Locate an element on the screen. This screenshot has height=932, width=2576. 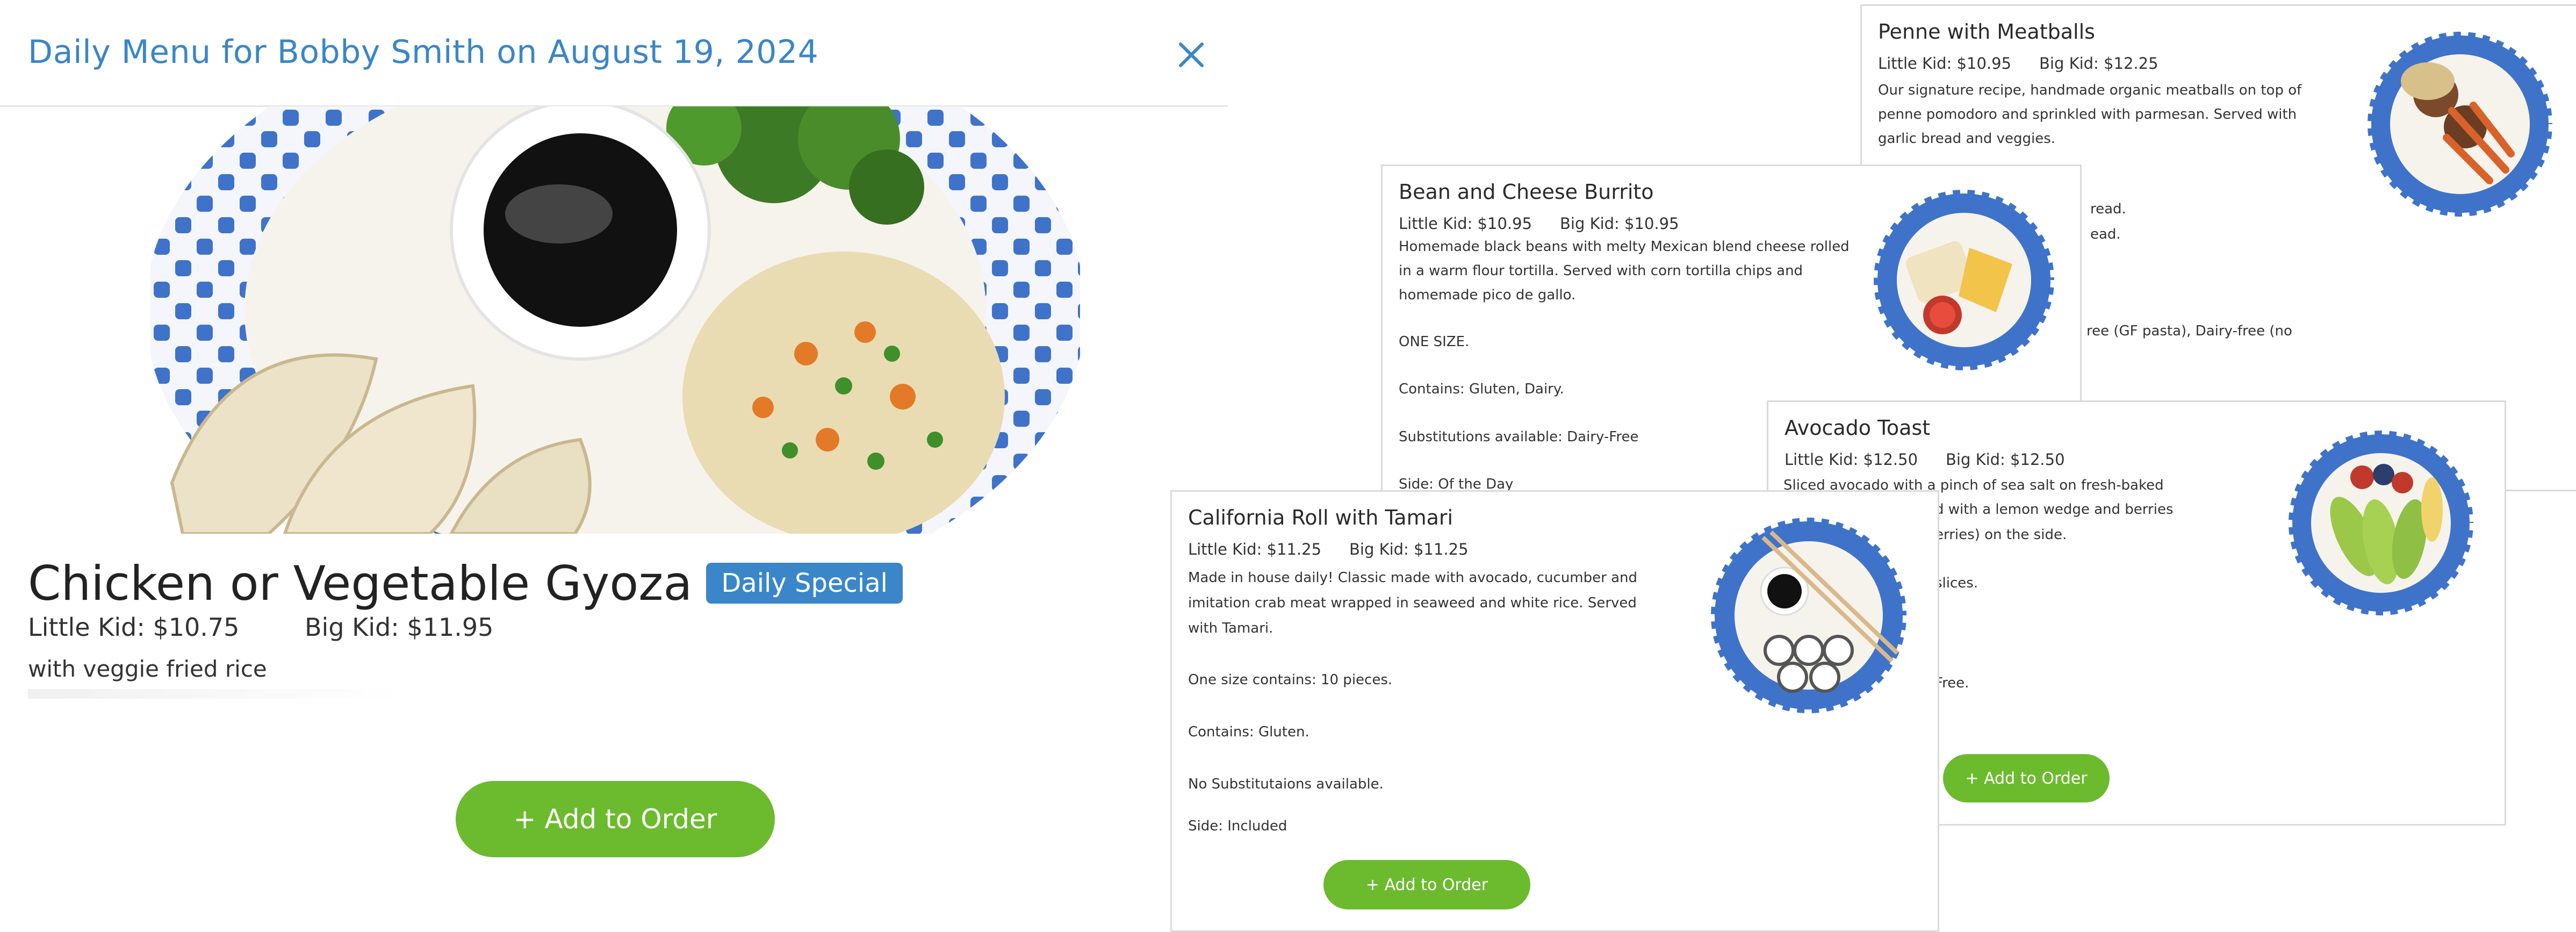
card-substitutions-line: No Substitutaions available. is located at coordinates (1286, 784).